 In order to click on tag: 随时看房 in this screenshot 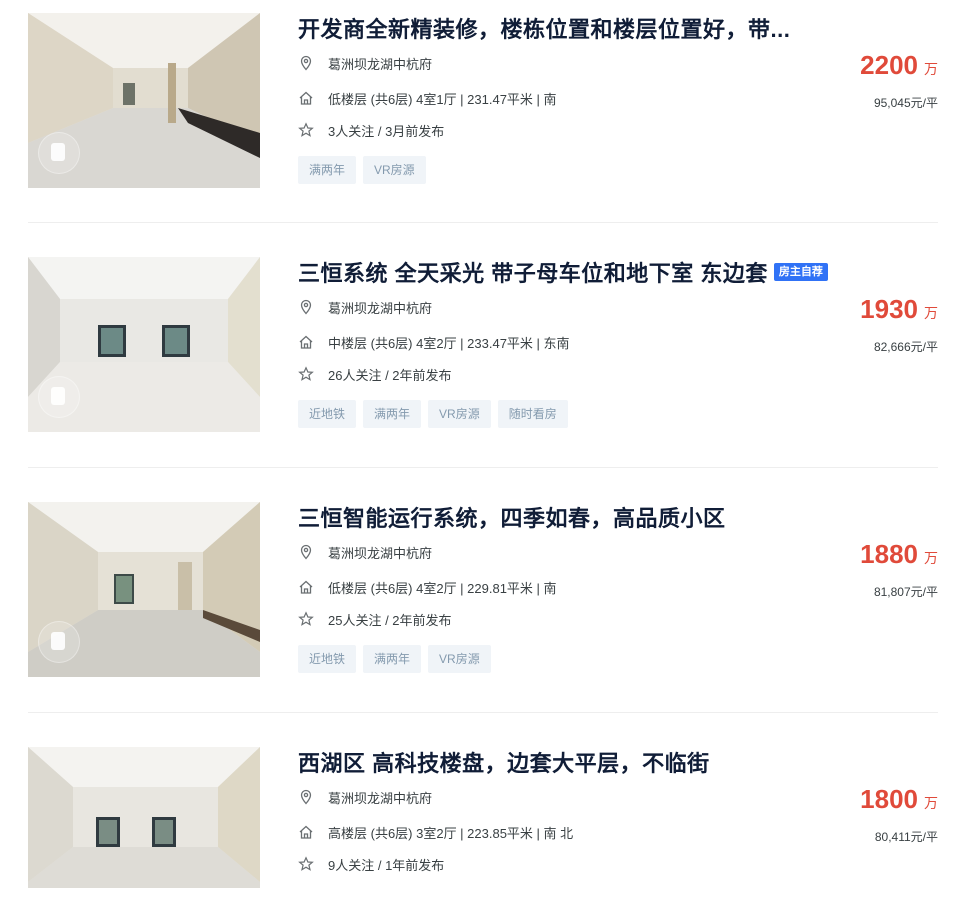, I will do `click(532, 414)`.